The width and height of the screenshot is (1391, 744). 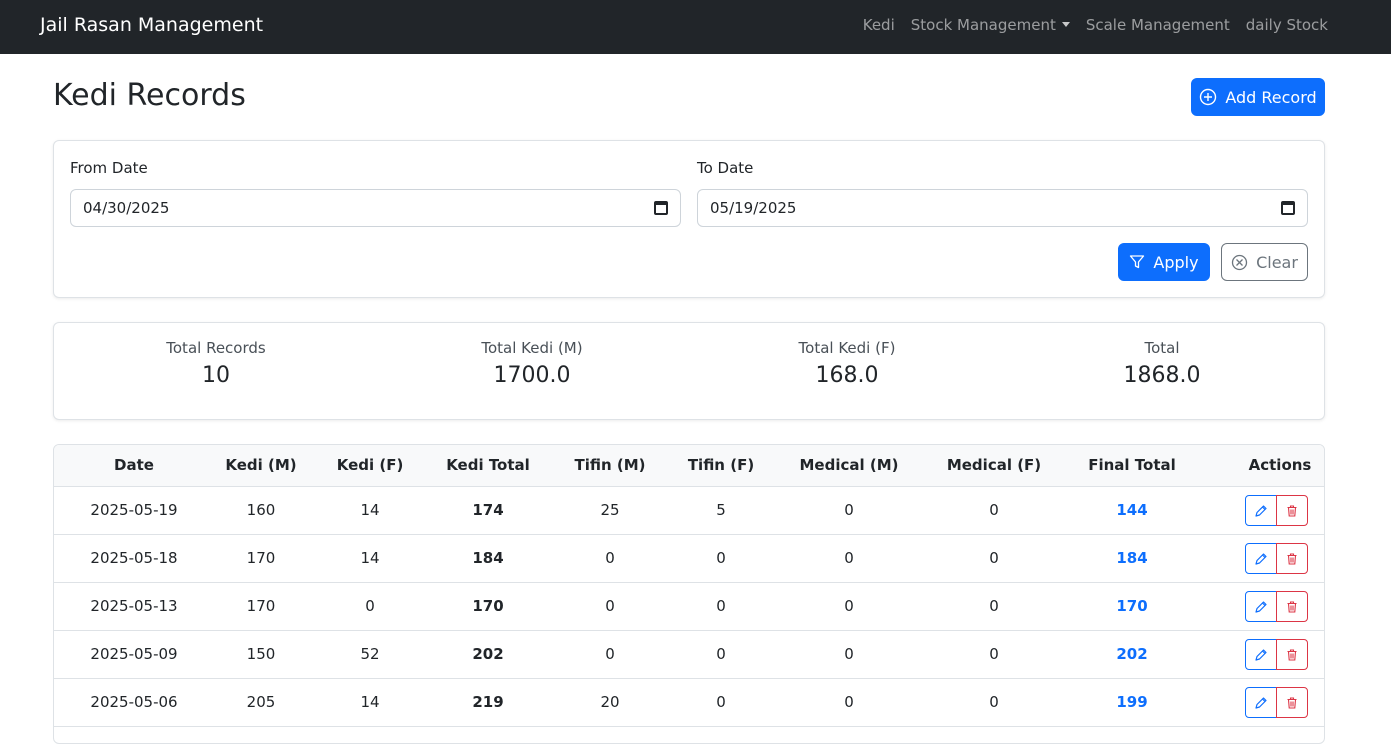 I want to click on stat-label: Total Kedi (M), so click(x=532, y=348).